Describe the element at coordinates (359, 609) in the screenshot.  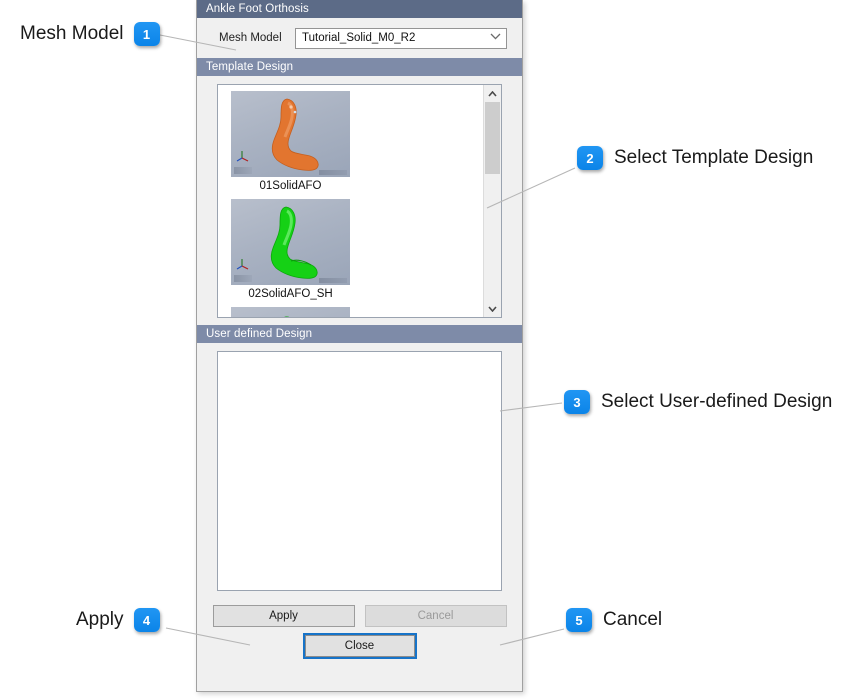
I see `dialog-button-row: Apply Cancel` at that location.